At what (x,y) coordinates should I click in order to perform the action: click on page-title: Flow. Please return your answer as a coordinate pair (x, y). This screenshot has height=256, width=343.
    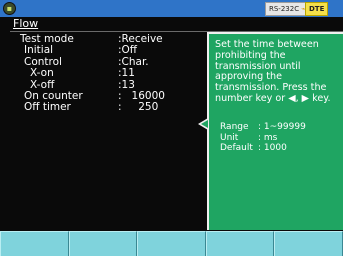
    Looking at the image, I should click on (26, 23).